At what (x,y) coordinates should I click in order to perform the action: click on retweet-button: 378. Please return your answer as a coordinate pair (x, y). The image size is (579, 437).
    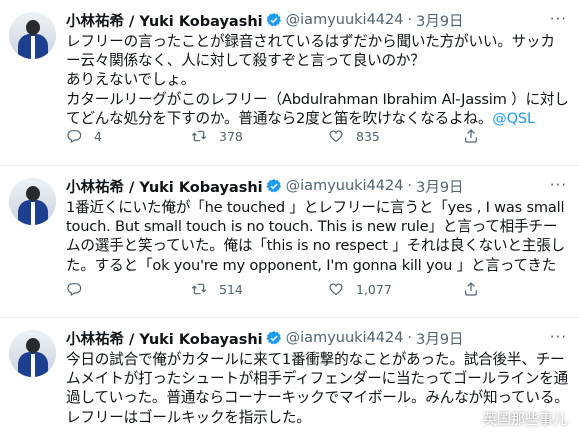
    Looking at the image, I should click on (217, 136).